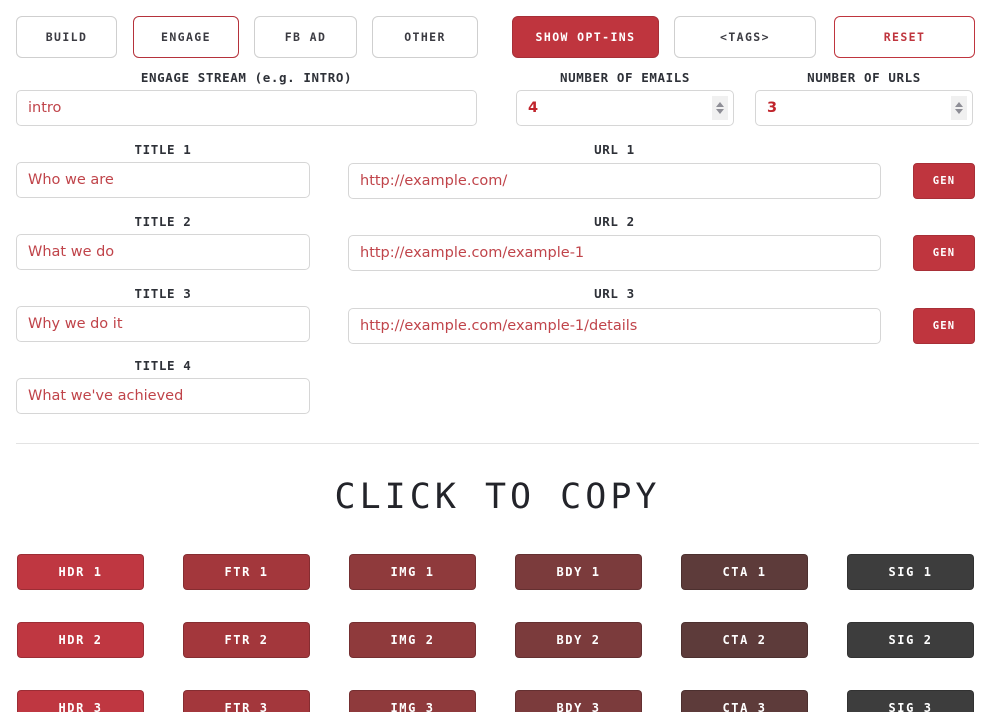  I want to click on gen-3-button: GEN, so click(944, 326).